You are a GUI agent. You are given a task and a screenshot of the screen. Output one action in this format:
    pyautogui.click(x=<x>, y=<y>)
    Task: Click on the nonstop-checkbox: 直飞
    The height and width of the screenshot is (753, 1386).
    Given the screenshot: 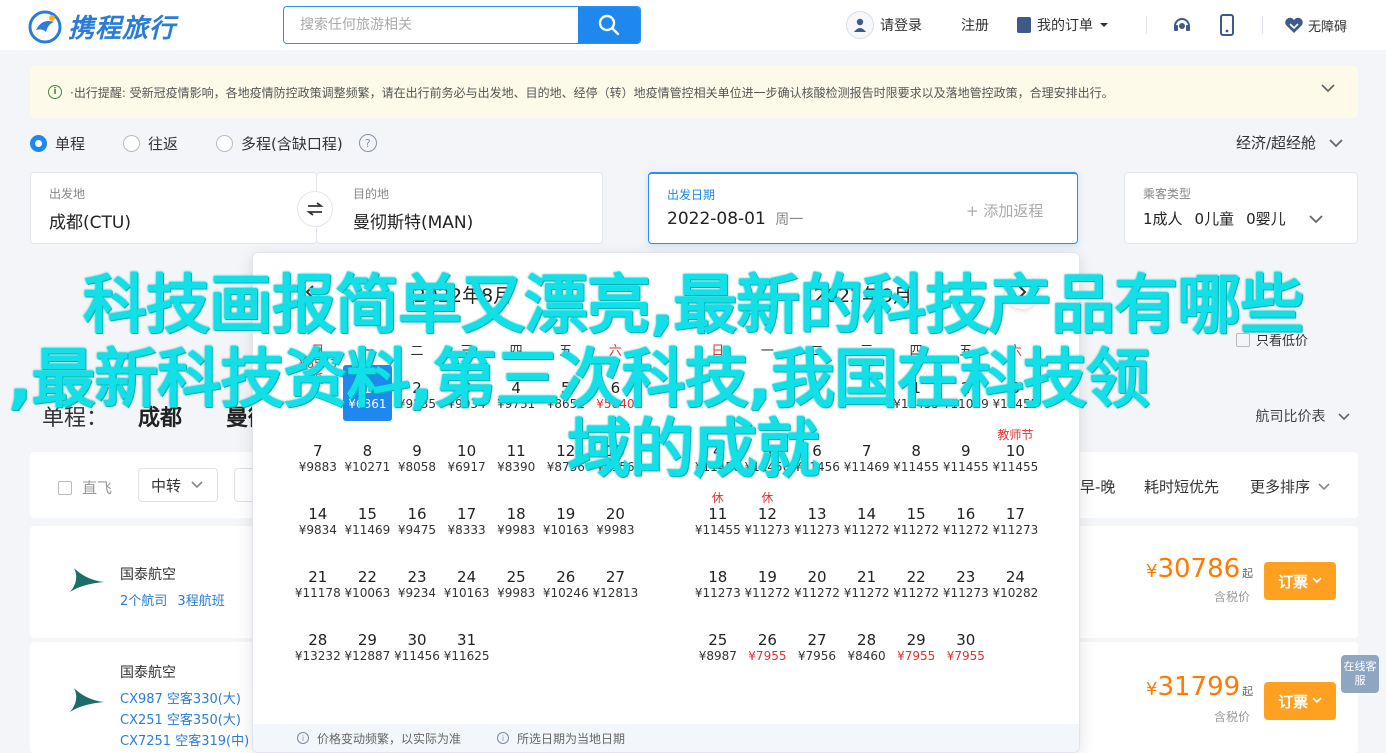 What is the action you would take?
    pyautogui.click(x=85, y=487)
    